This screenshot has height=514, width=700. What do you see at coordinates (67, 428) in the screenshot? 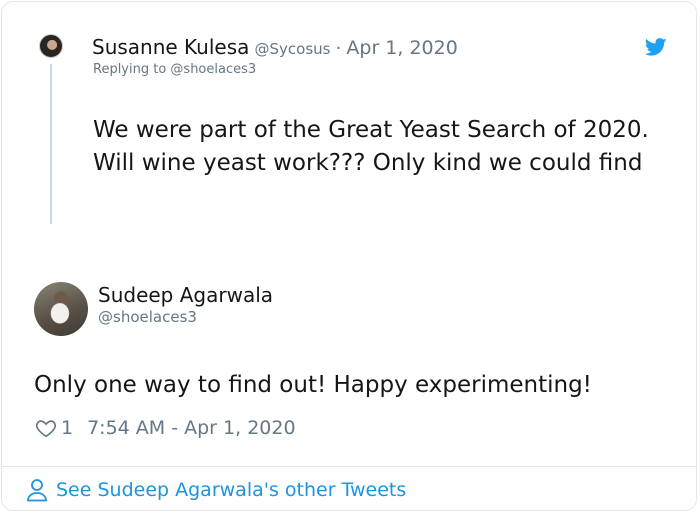
I see `like-count: 1` at bounding box center [67, 428].